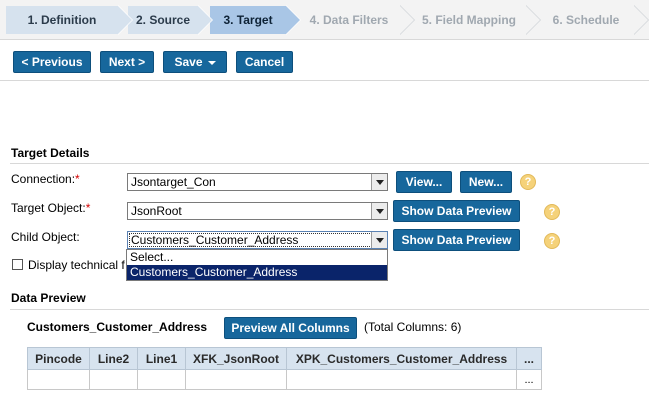 This screenshot has width=649, height=397. Describe the element at coordinates (48, 298) in the screenshot. I see `data-preview-title: Data Preview` at that location.